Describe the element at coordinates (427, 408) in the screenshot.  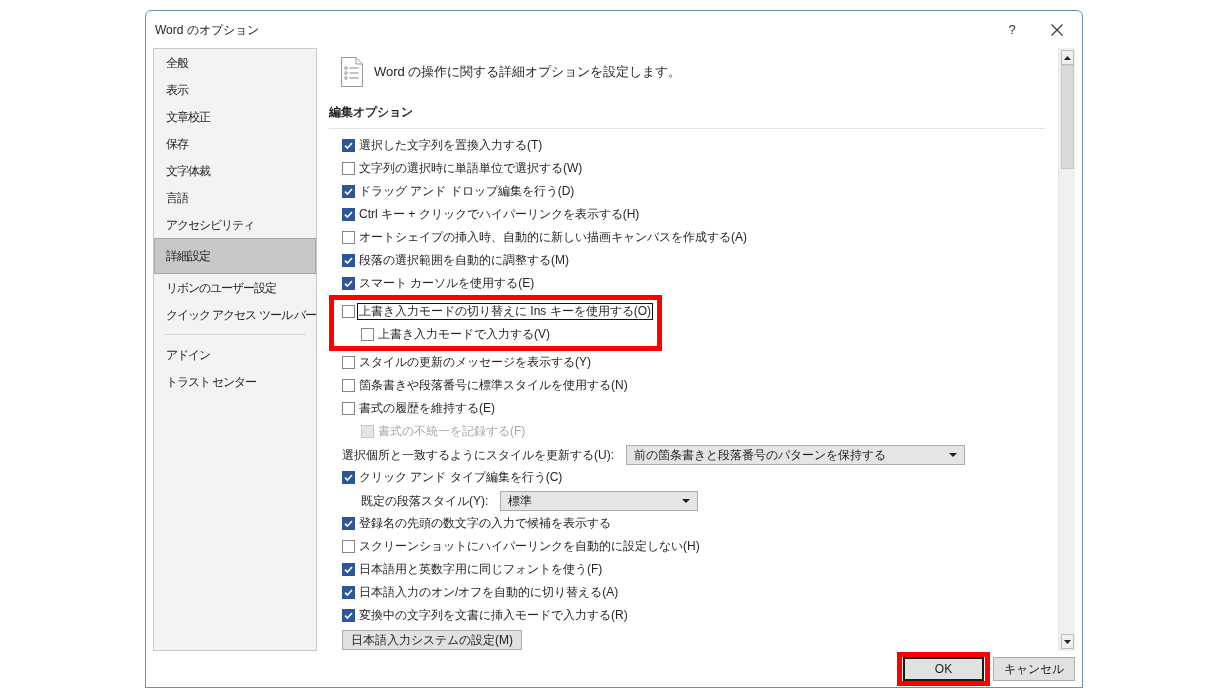
I see `checkbox-label: 書式の履歴を維持する(E)` at that location.